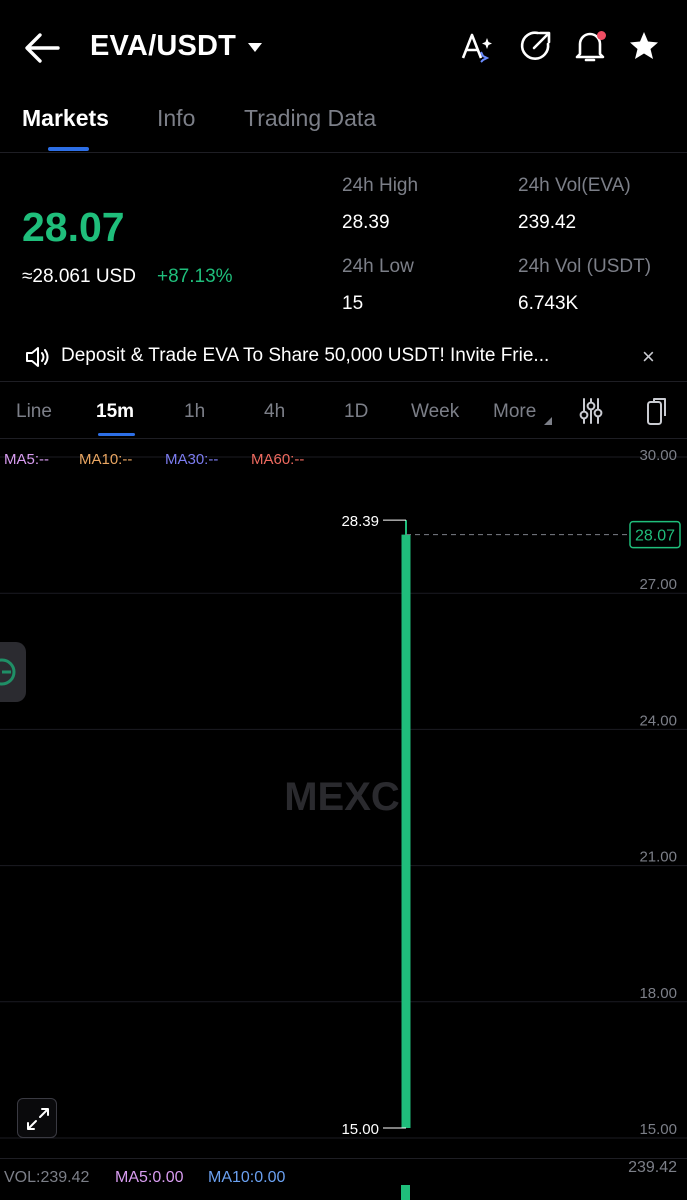 The height and width of the screenshot is (1200, 687). Describe the element at coordinates (548, 303) in the screenshot. I see `vol-usdt-value: 6.743K` at that location.